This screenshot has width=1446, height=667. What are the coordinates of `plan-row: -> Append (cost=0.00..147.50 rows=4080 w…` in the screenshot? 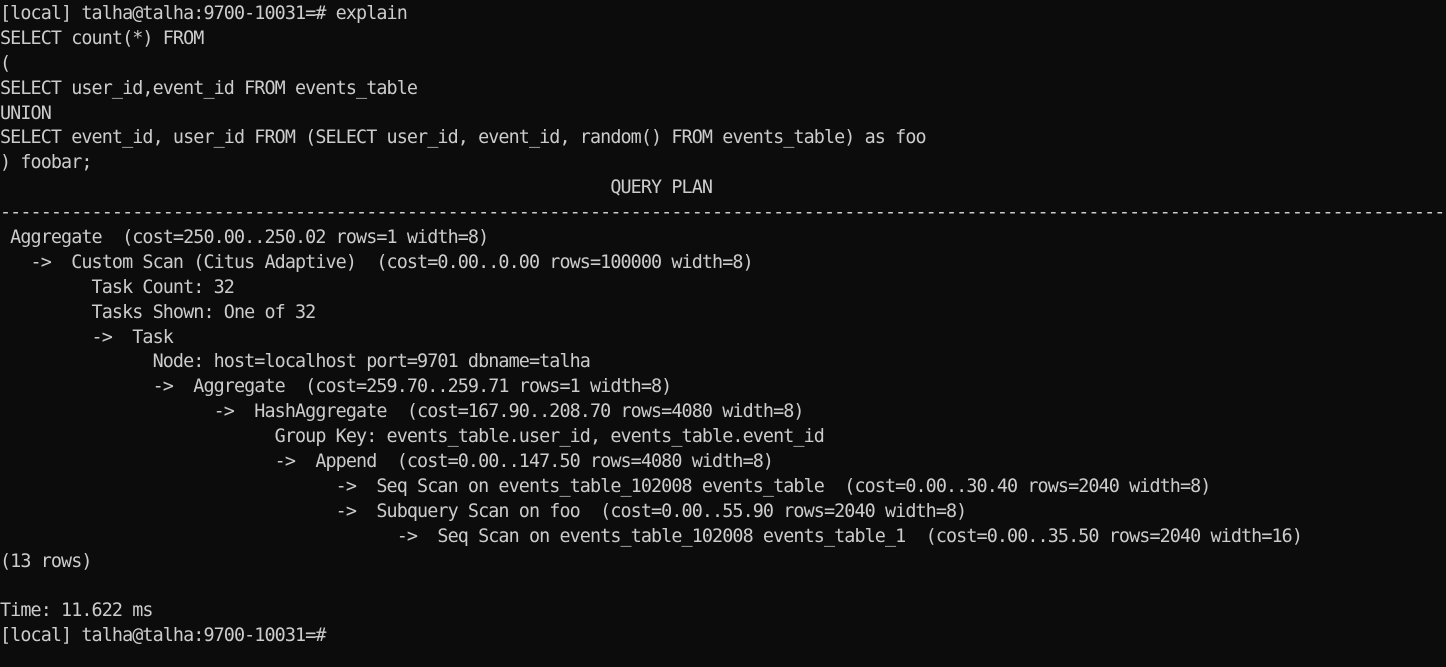 It's located at (387, 462).